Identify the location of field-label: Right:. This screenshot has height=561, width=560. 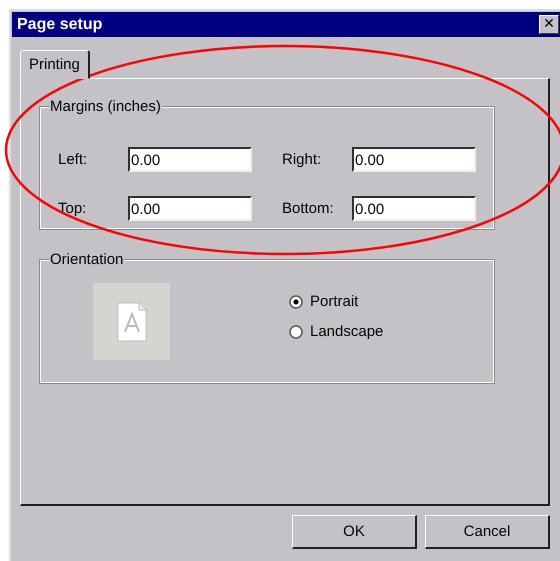
(302, 159).